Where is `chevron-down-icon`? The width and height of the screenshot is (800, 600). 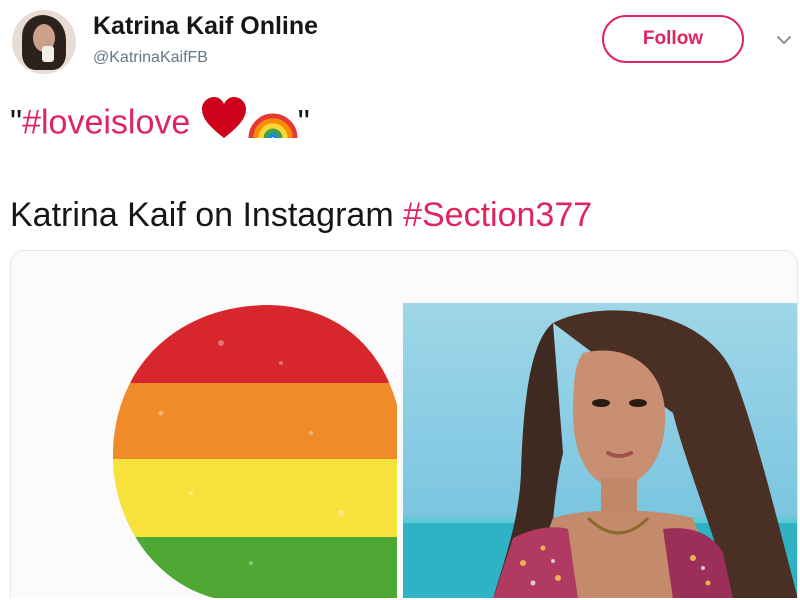 chevron-down-icon is located at coordinates (784, 40).